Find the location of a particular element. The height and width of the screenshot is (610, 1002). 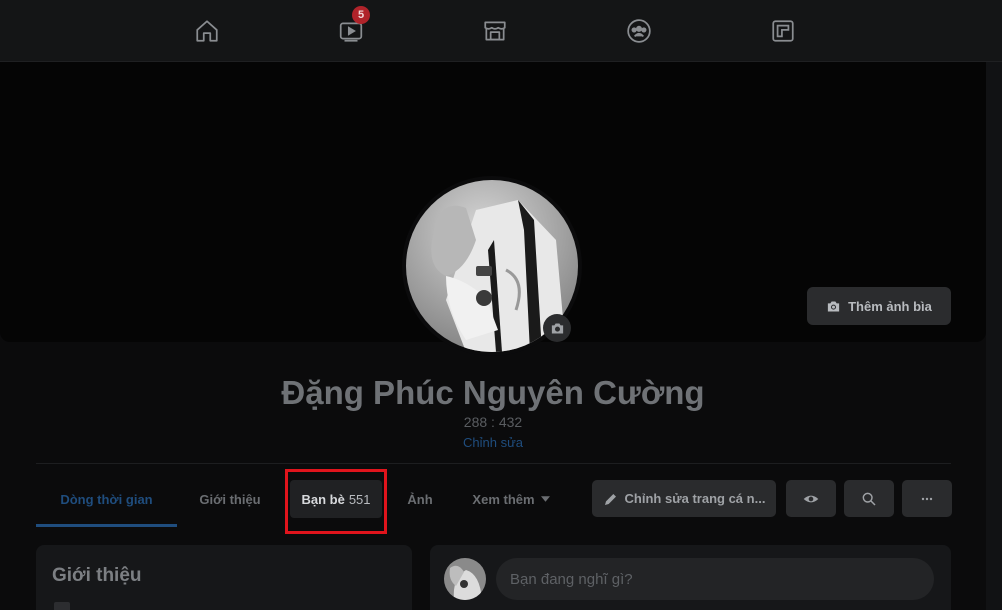

tab-about: Giới thiệu is located at coordinates (230, 499).